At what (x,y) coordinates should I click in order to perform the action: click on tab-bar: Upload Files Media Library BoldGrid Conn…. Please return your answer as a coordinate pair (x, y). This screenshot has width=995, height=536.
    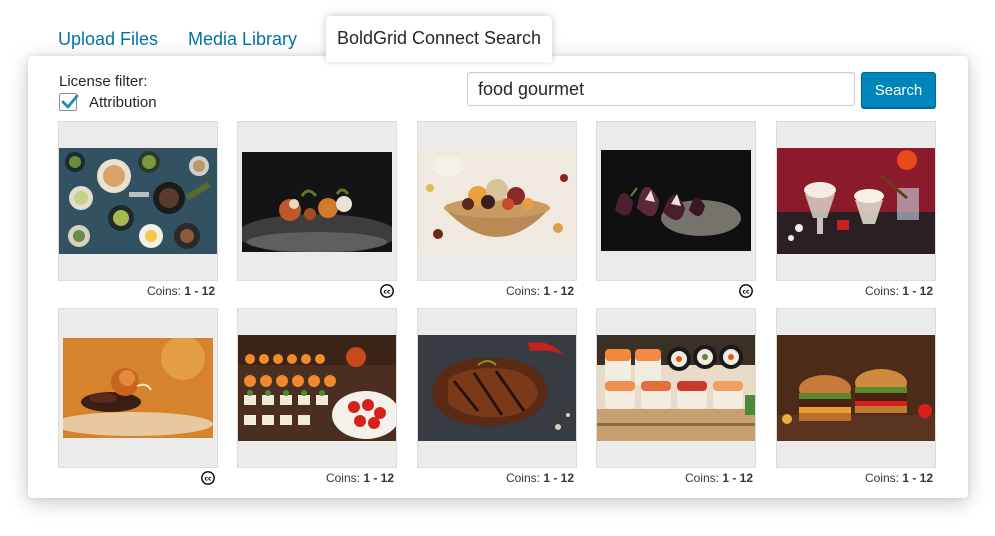
    Looking at the image, I should click on (497, 31).